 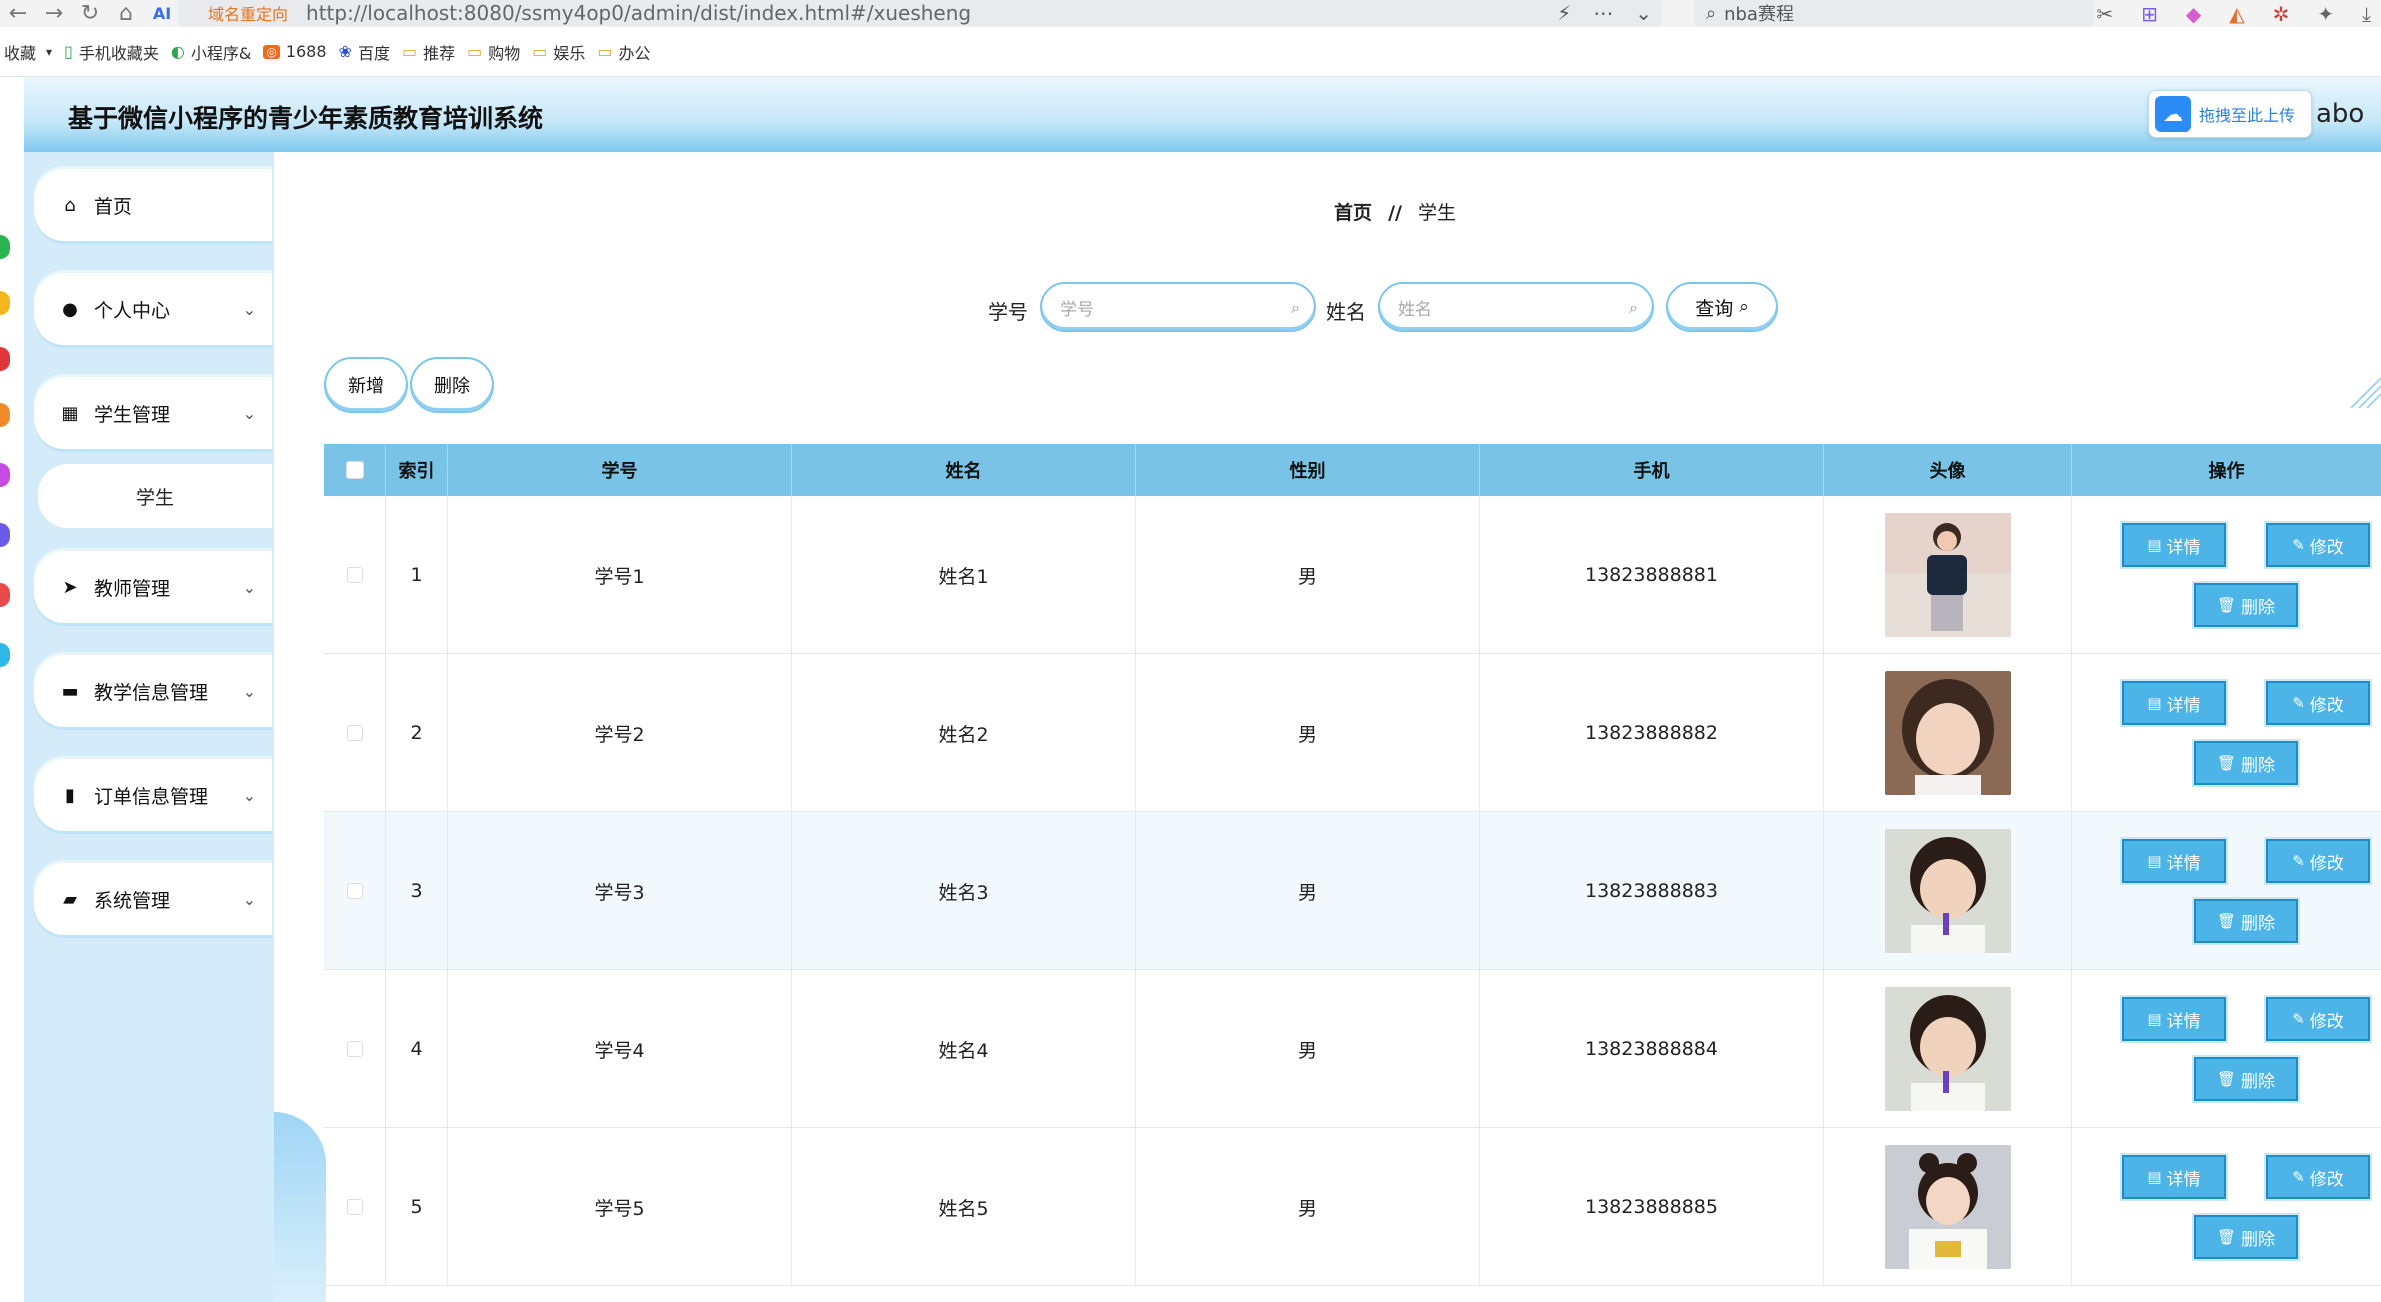 I want to click on row-actions: ▤ 详情 ✎ 修改 🗑 删除, so click(x=2226, y=1207).